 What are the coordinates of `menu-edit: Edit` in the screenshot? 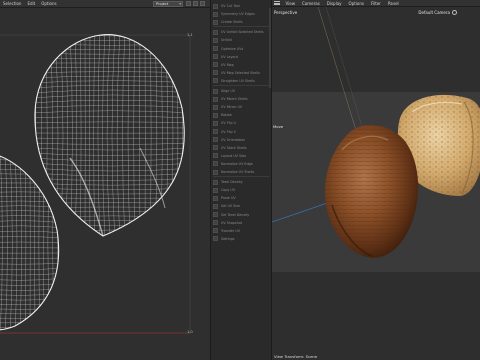 It's located at (31, 3).